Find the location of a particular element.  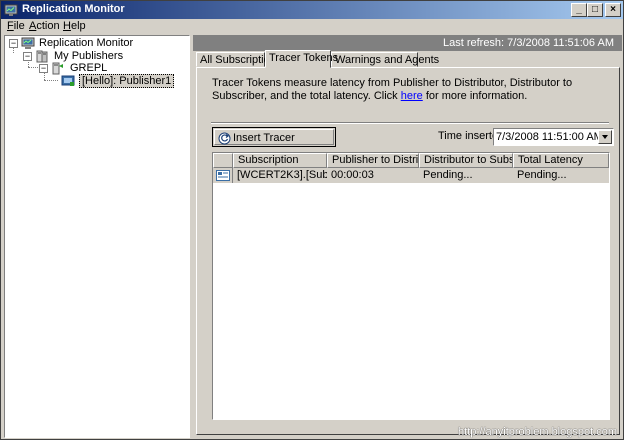

row-selector is located at coordinates (223, 175).